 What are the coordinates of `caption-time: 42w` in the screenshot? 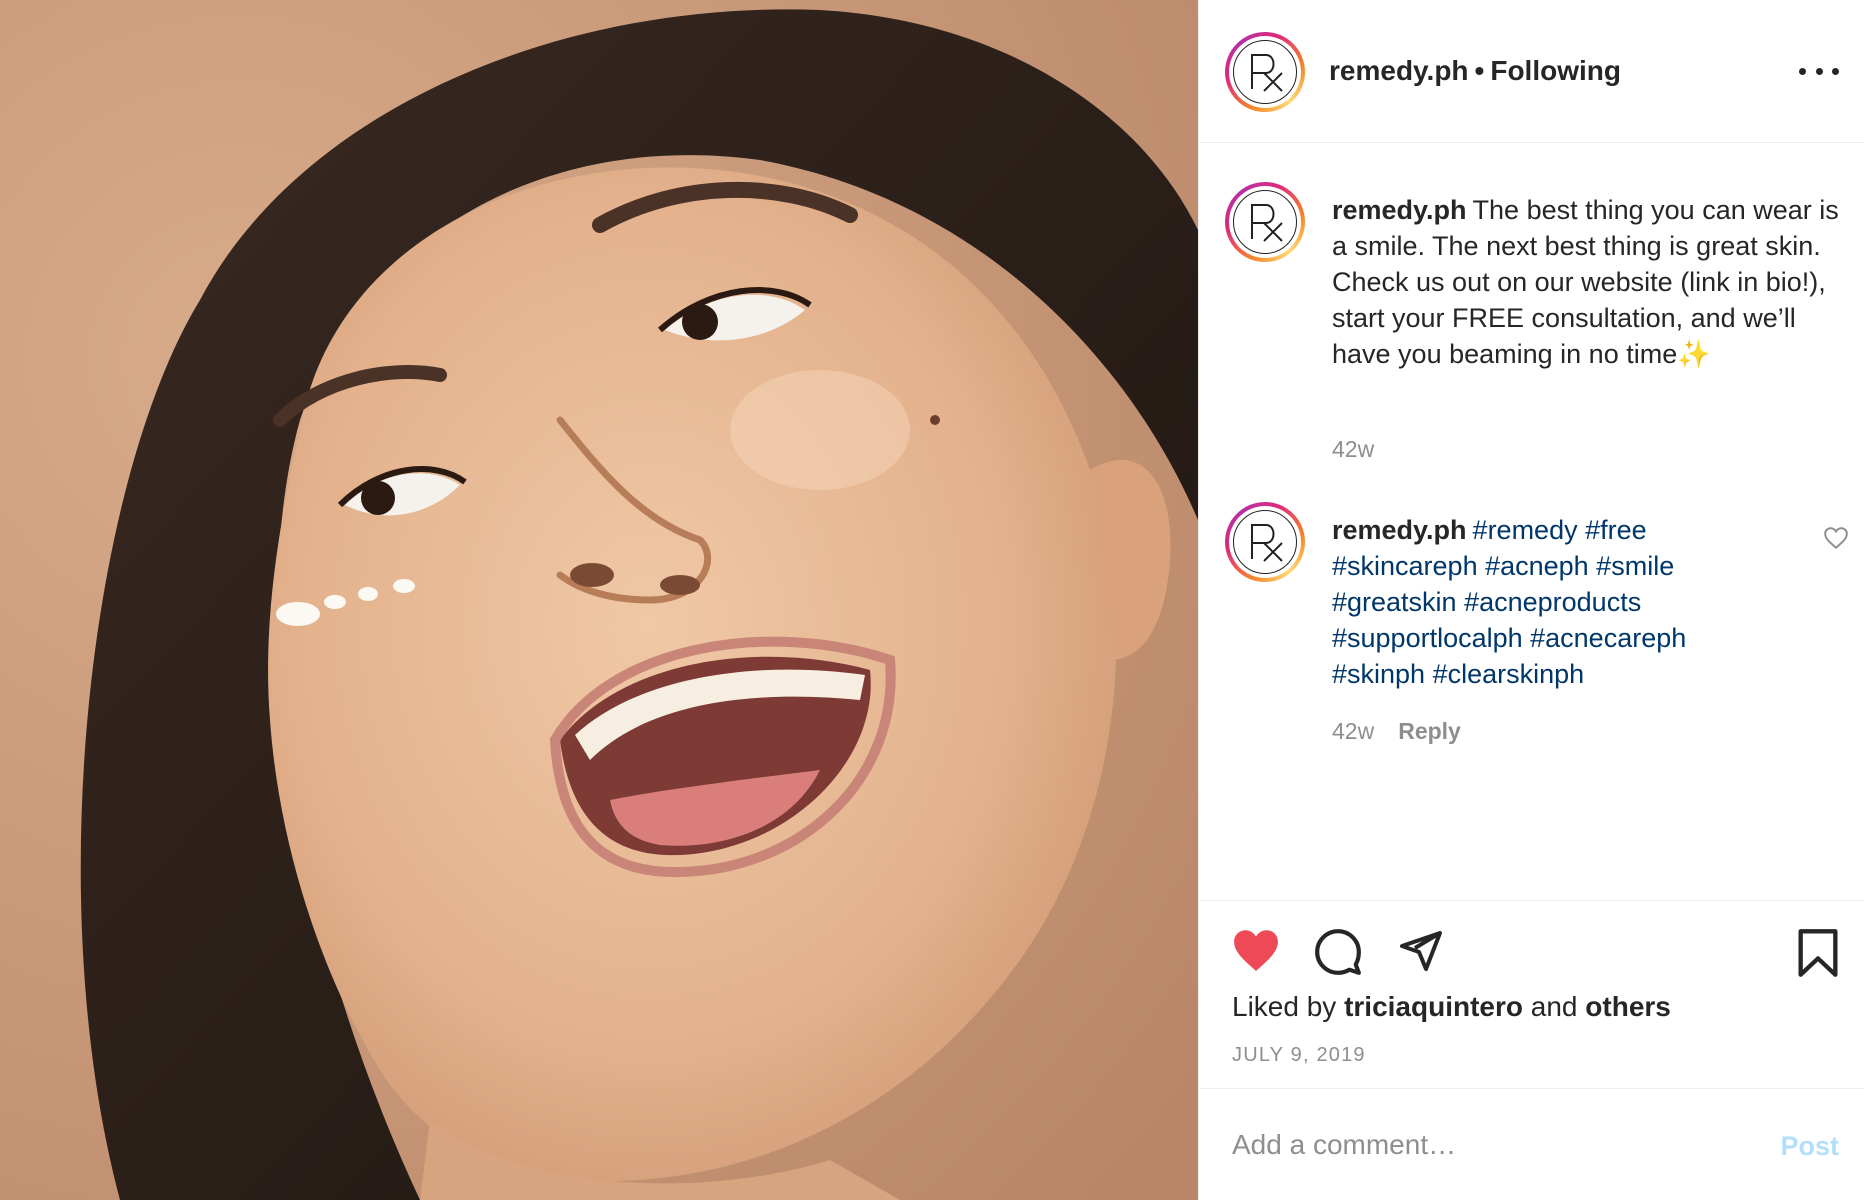 It's located at (1353, 449).